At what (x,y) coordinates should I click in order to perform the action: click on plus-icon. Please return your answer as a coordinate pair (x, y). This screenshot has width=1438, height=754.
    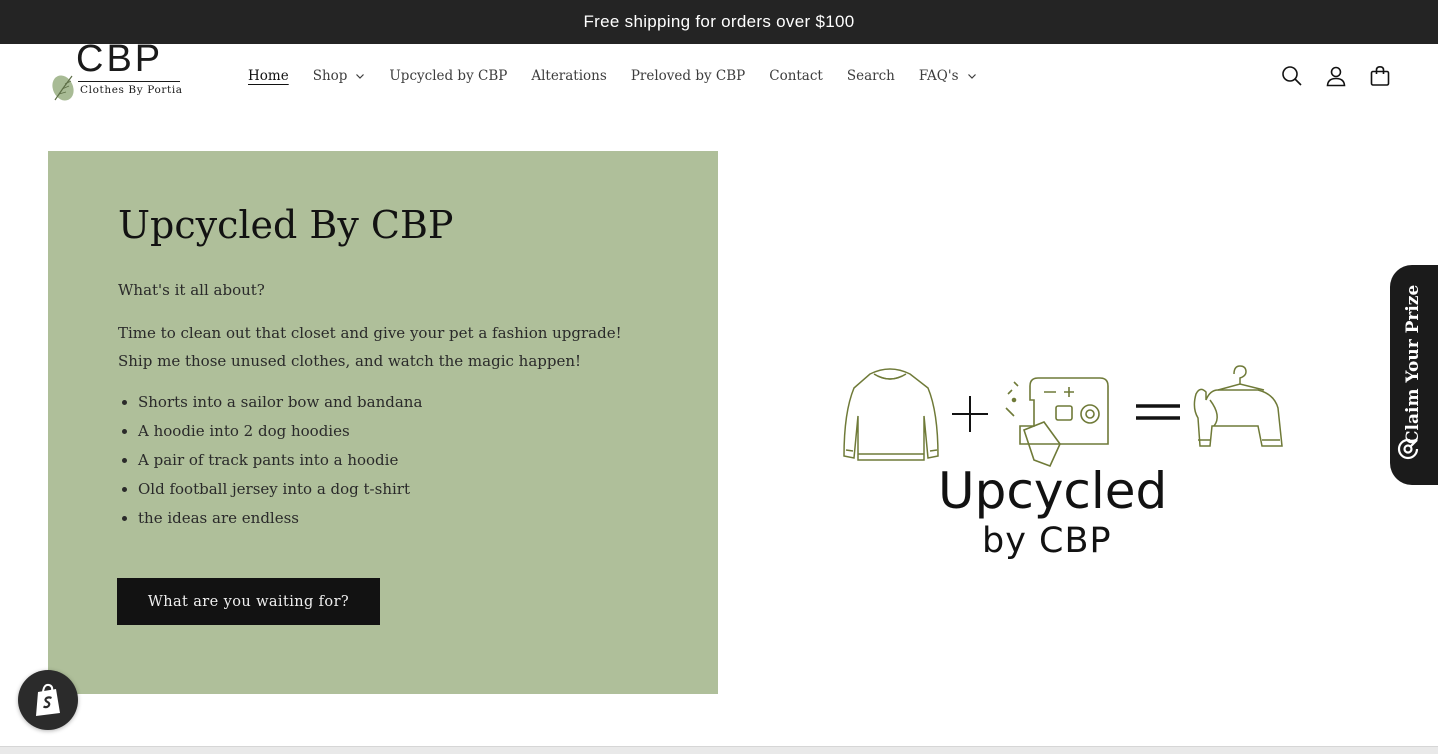
    Looking at the image, I should click on (970, 414).